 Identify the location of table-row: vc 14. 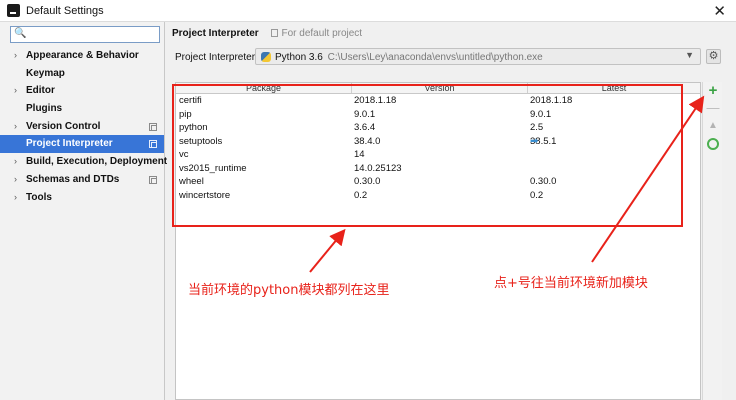
(438, 155).